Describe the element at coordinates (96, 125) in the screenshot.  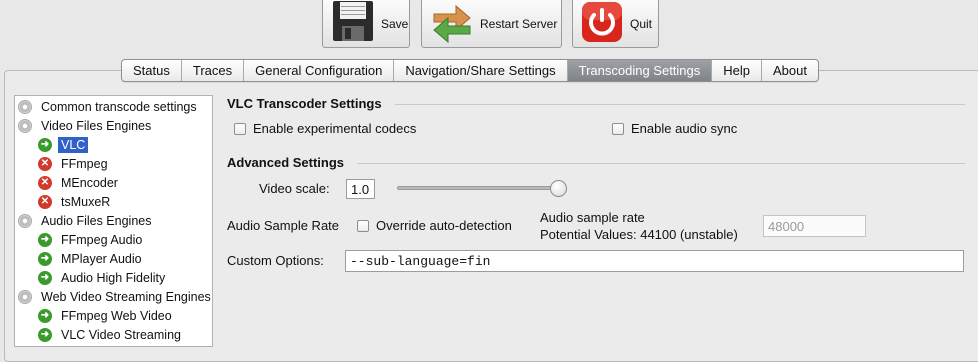
I see `tree-item-label: Video Files Engines` at that location.